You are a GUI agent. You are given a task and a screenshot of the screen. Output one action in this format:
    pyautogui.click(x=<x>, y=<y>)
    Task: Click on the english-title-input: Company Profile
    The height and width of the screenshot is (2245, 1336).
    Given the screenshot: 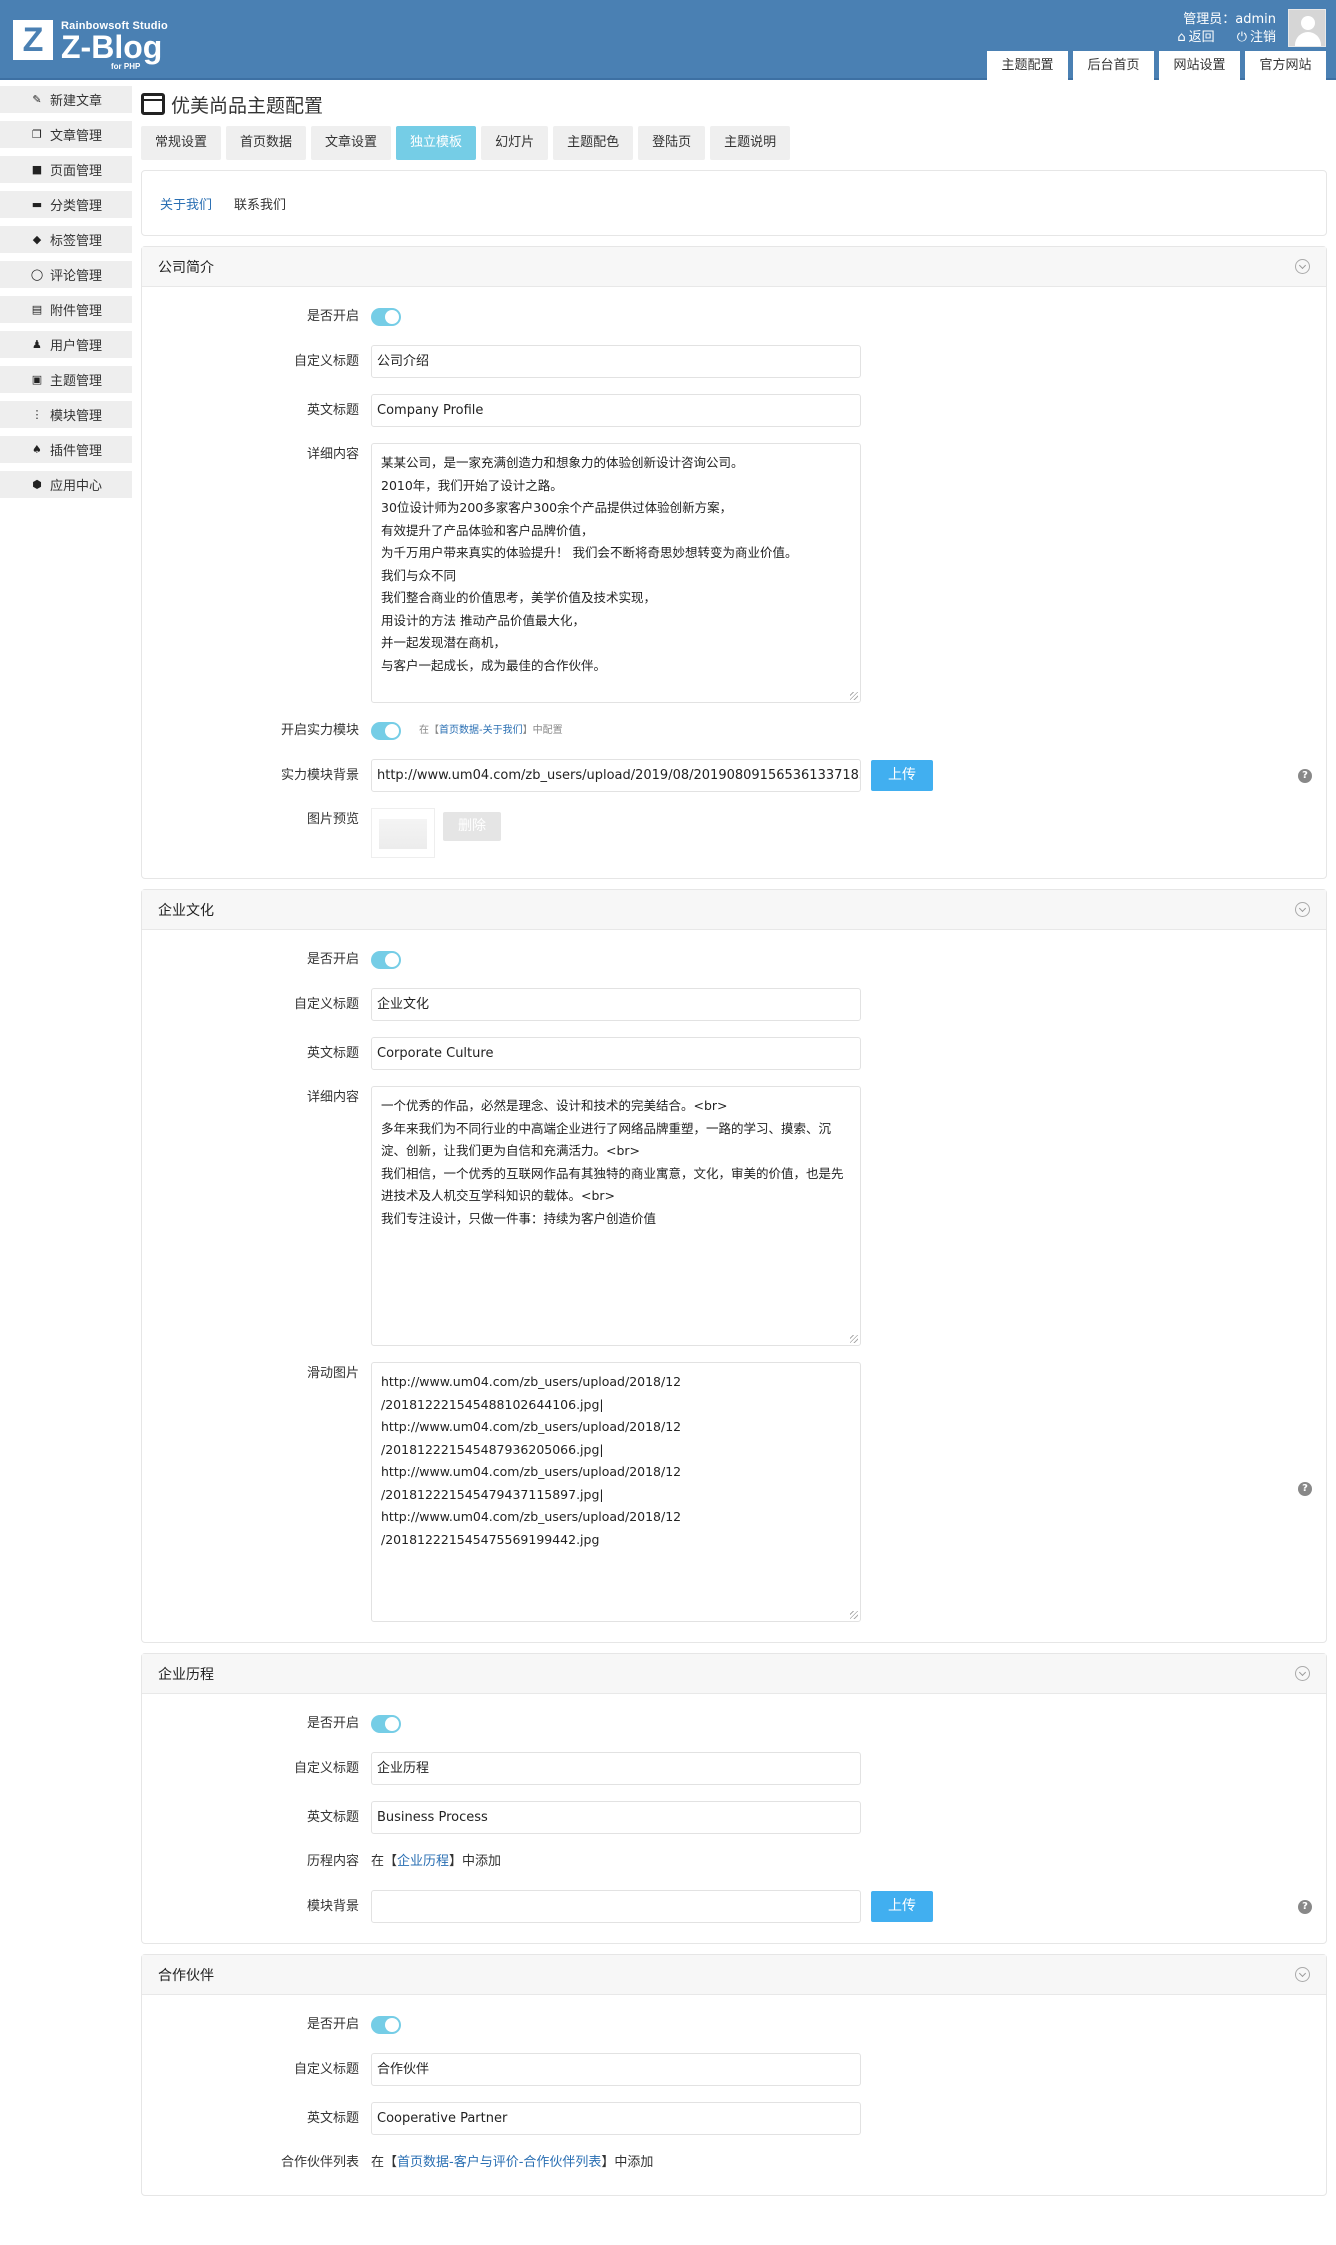 What is the action you would take?
    pyautogui.click(x=616, y=410)
    